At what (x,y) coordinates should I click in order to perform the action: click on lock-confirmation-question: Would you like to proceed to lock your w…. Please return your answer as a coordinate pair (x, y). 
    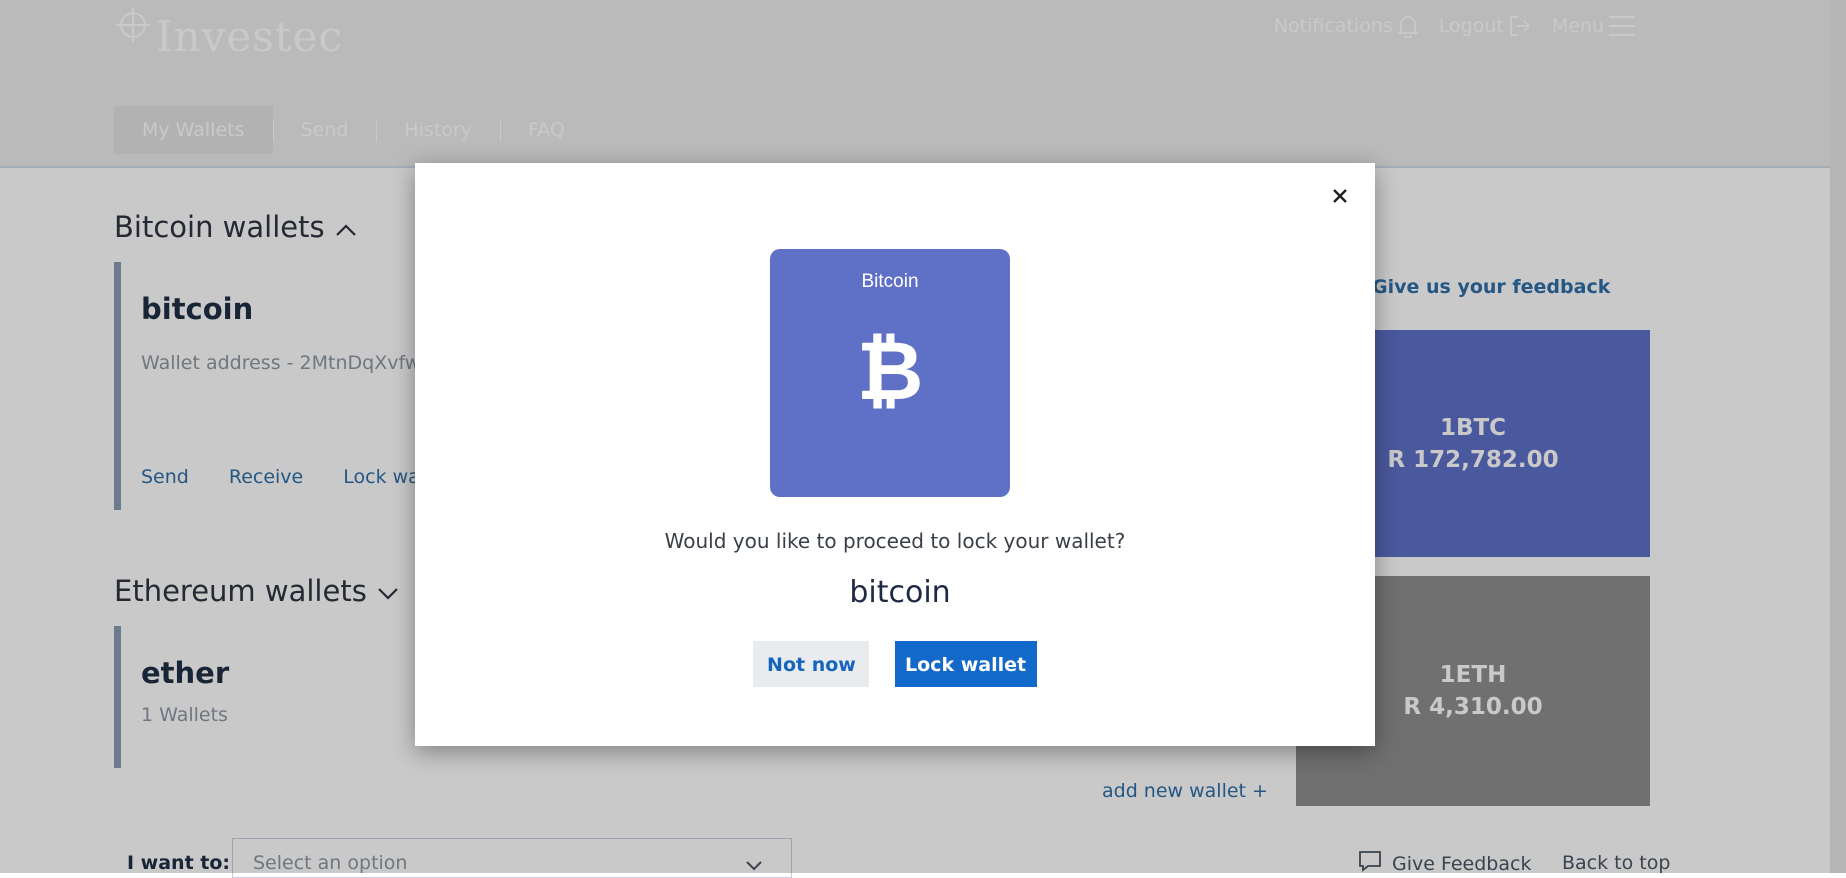
    Looking at the image, I should click on (895, 541).